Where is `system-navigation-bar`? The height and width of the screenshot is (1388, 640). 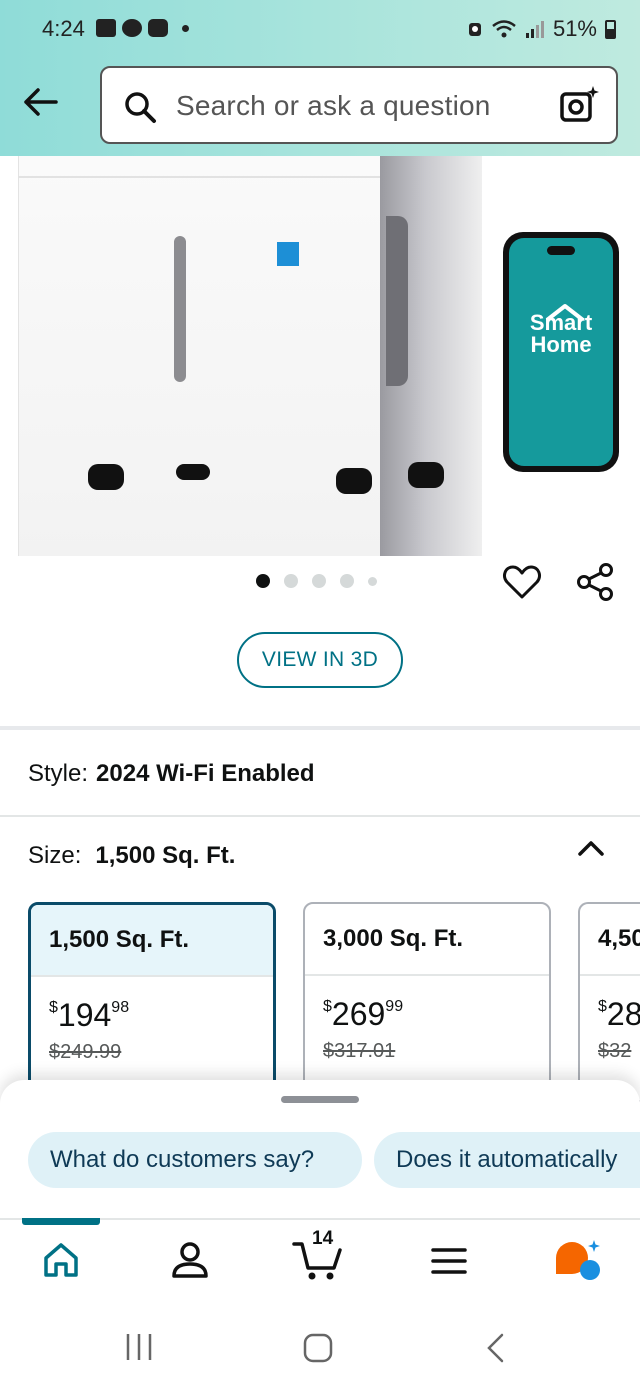 system-navigation-bar is located at coordinates (320, 1346).